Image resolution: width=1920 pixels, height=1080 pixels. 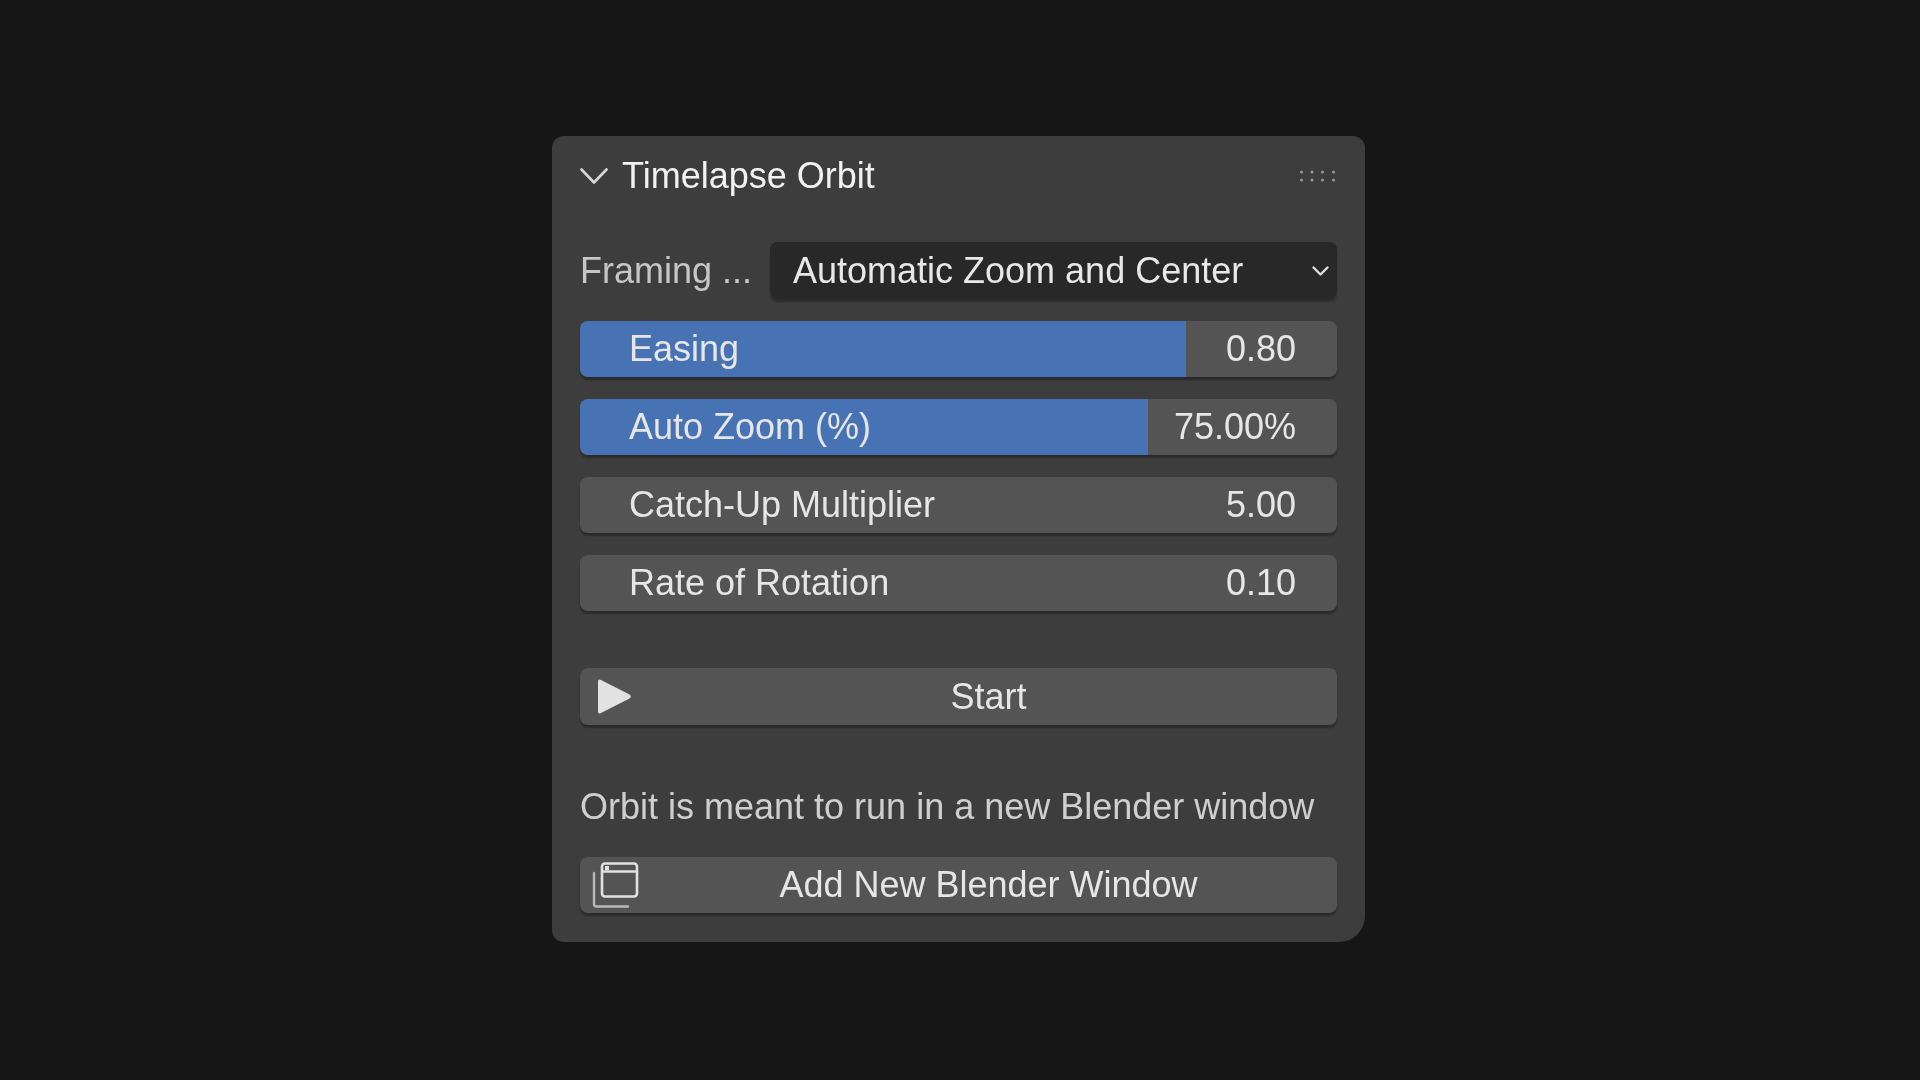 What do you see at coordinates (958, 349) in the screenshot?
I see `slider-track: Easing 0.80` at bounding box center [958, 349].